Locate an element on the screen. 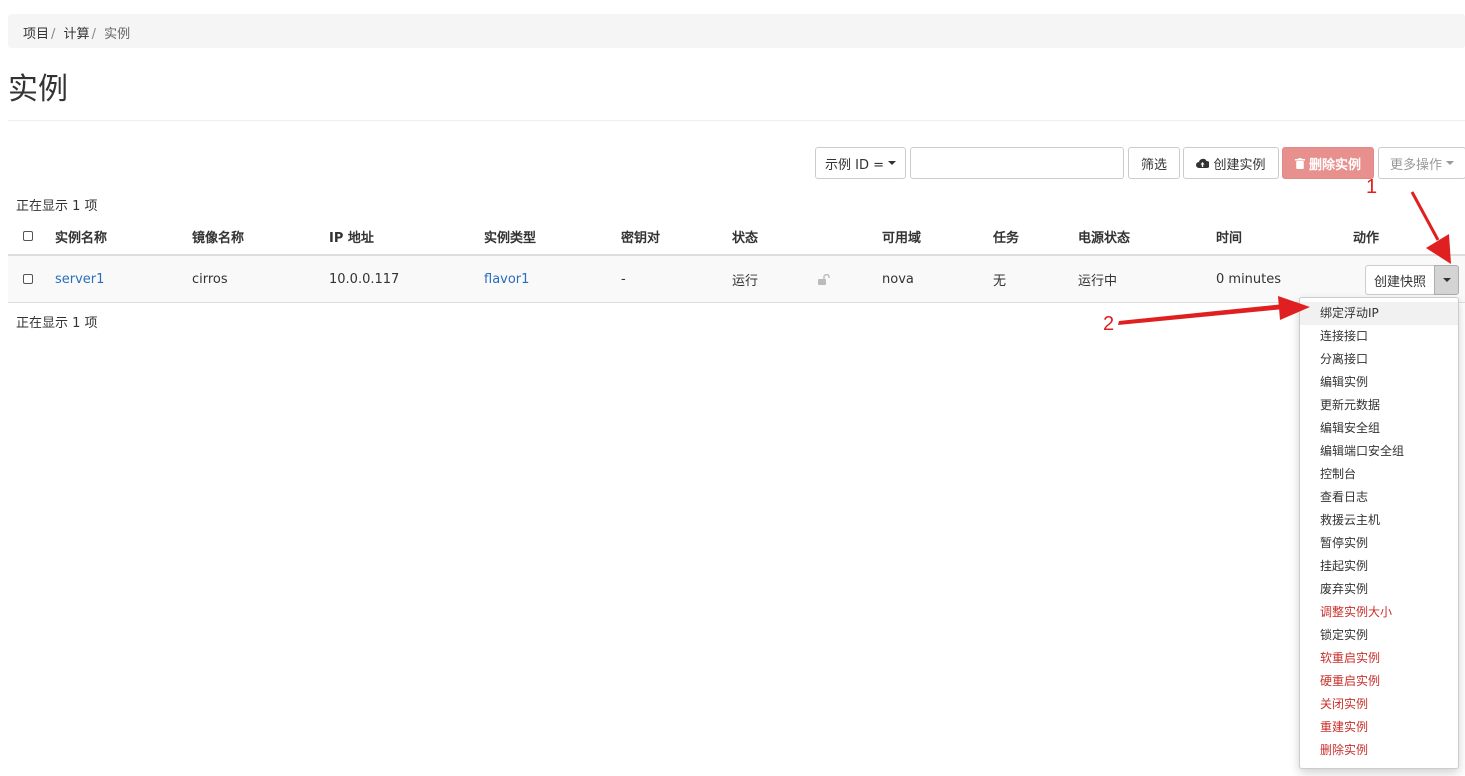  select-all-checkbox is located at coordinates (28, 236).